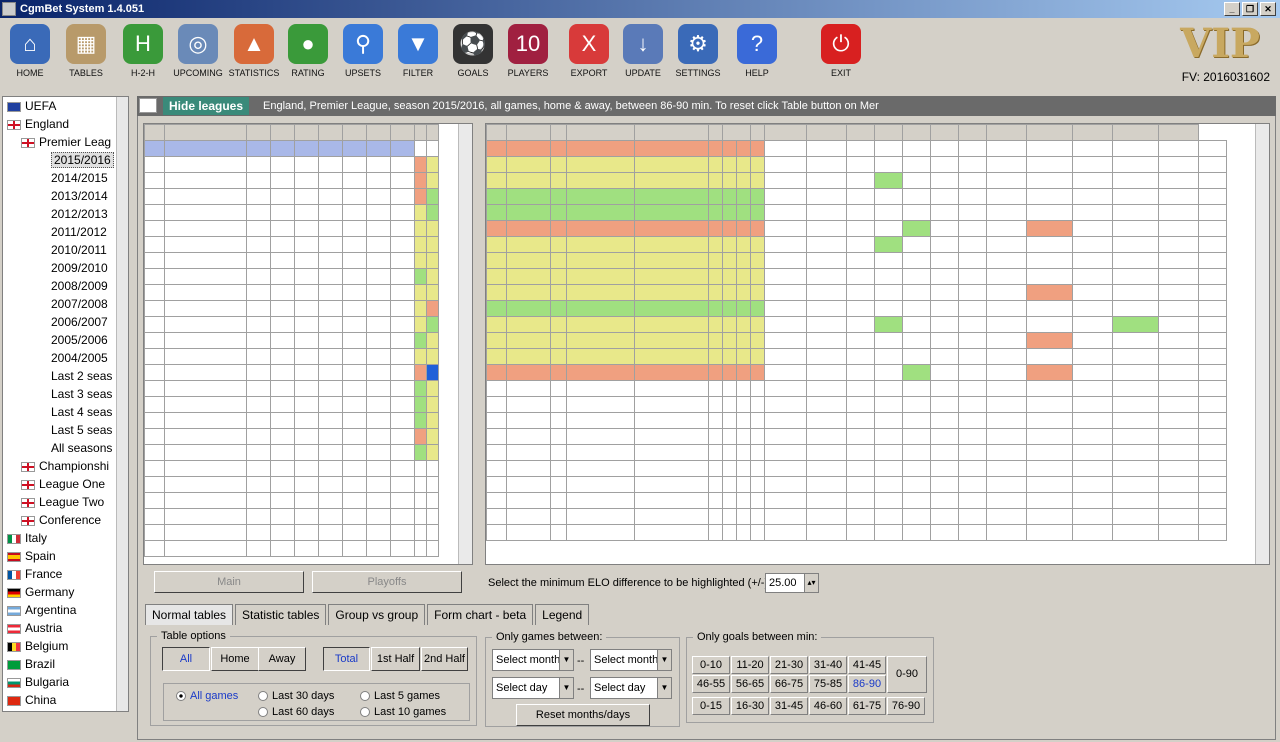 This screenshot has height=742, width=1280. What do you see at coordinates (65, 502) in the screenshot?
I see `tree-item: League Two` at bounding box center [65, 502].